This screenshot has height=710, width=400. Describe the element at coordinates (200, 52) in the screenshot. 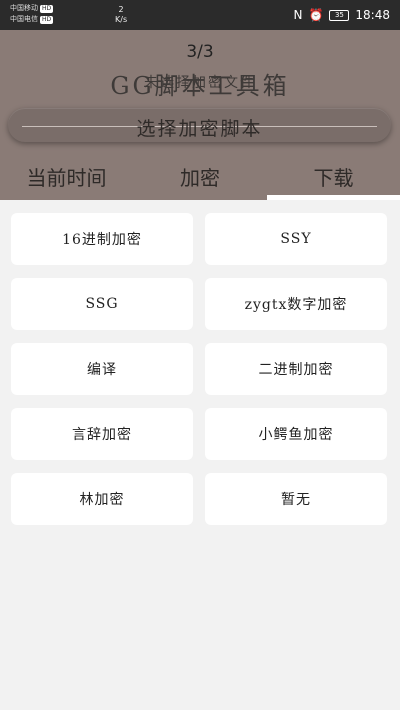

I see `page-indicator: 3/3` at that location.